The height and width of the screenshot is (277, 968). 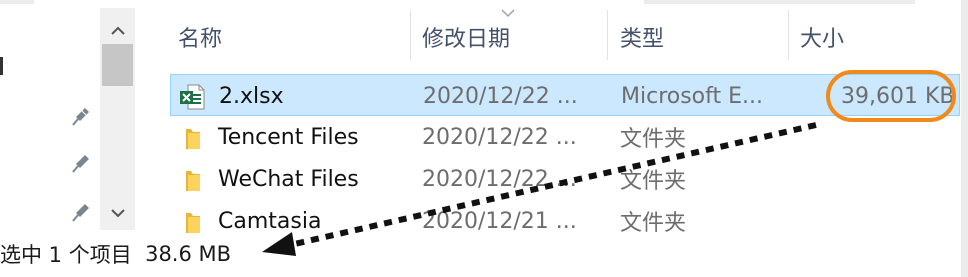 What do you see at coordinates (508, 13) in the screenshot?
I see `sort-indicator-icon` at bounding box center [508, 13].